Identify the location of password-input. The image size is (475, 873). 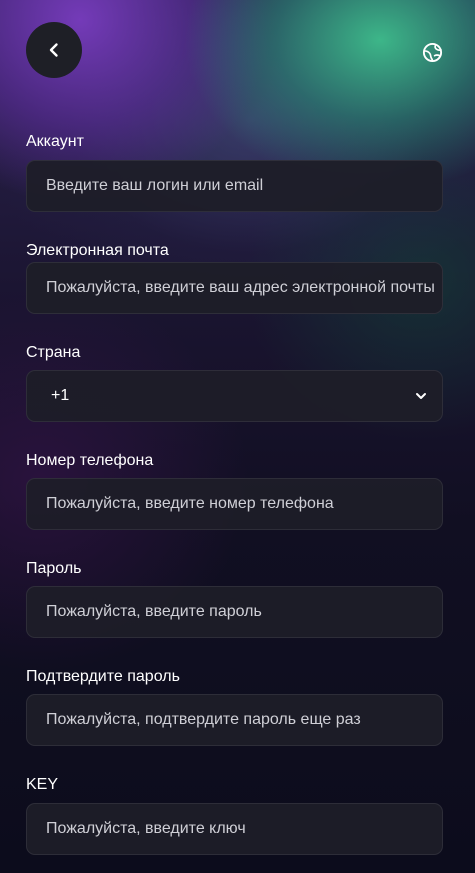
(244, 612).